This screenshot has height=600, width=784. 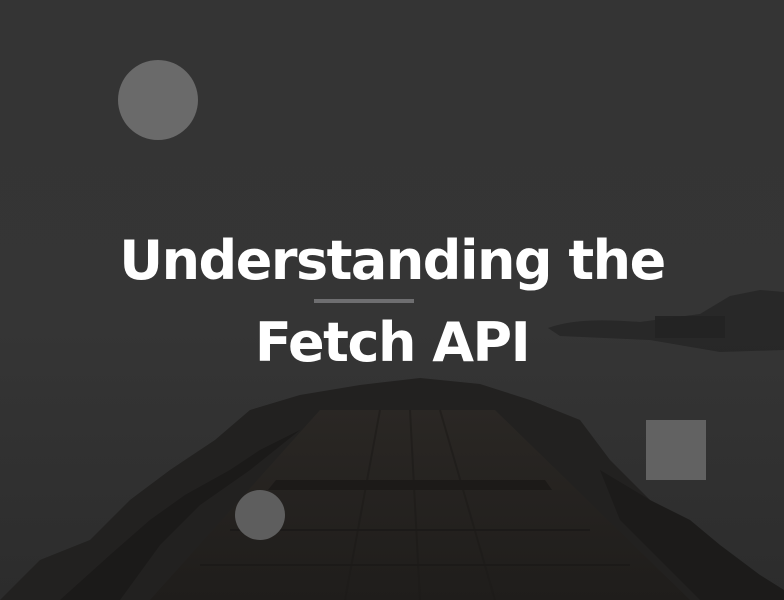 What do you see at coordinates (392, 260) in the screenshot?
I see `page-title-line-1: Understanding the` at bounding box center [392, 260].